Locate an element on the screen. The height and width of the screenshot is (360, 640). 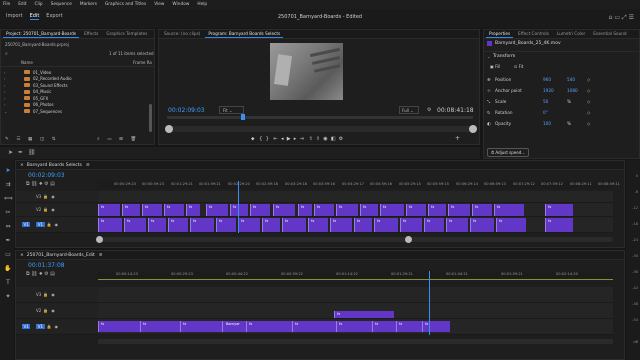
new-item-icon: ⊞ is located at coordinates (121, 139).